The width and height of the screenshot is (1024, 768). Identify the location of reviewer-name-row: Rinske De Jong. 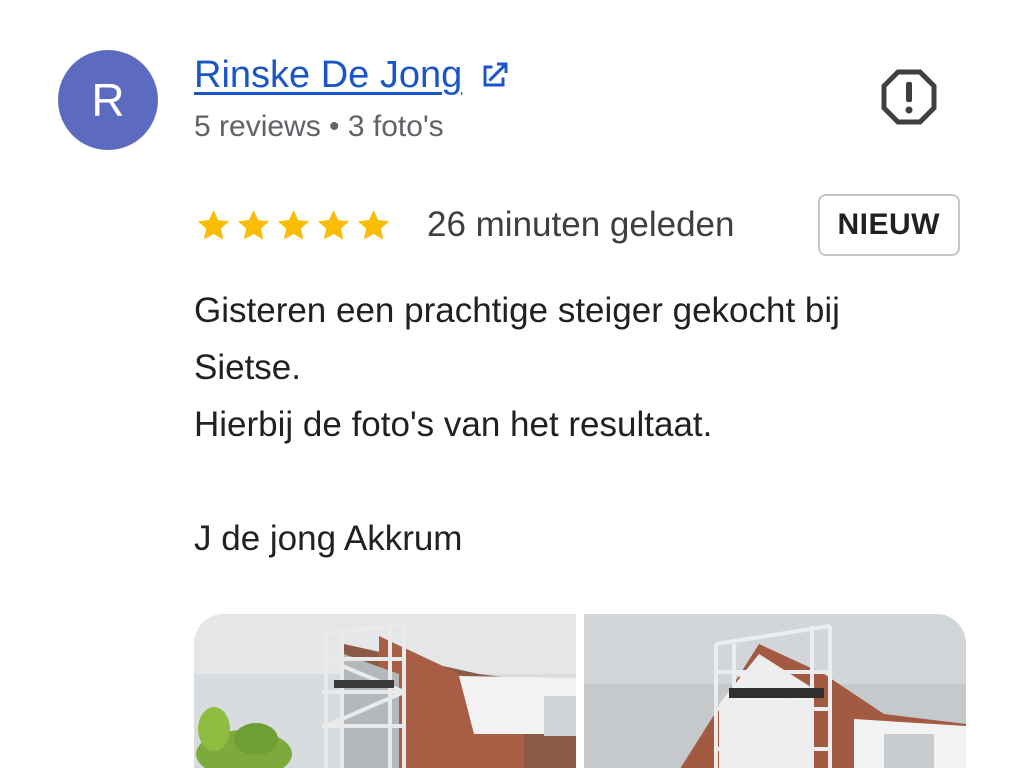
(353, 75).